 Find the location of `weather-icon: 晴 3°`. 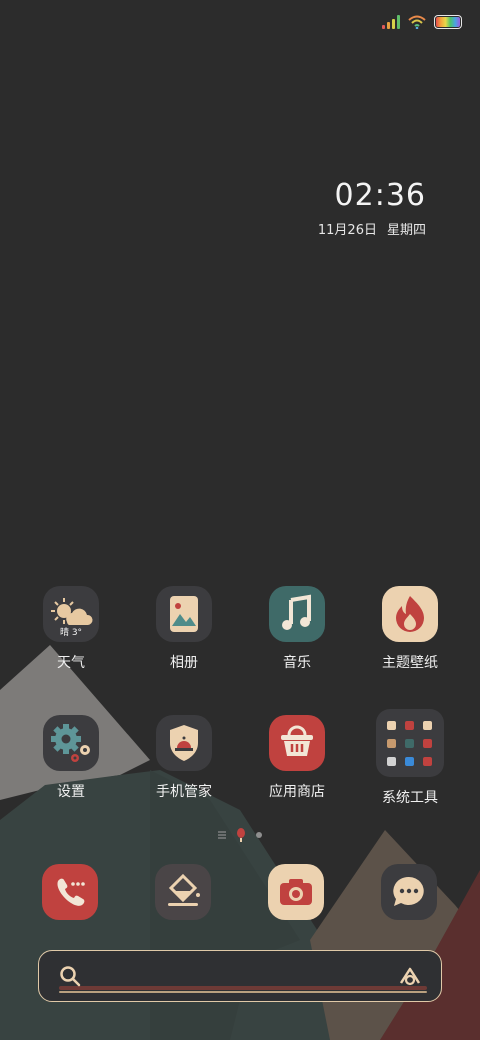

weather-icon: 晴 3° is located at coordinates (71, 614).